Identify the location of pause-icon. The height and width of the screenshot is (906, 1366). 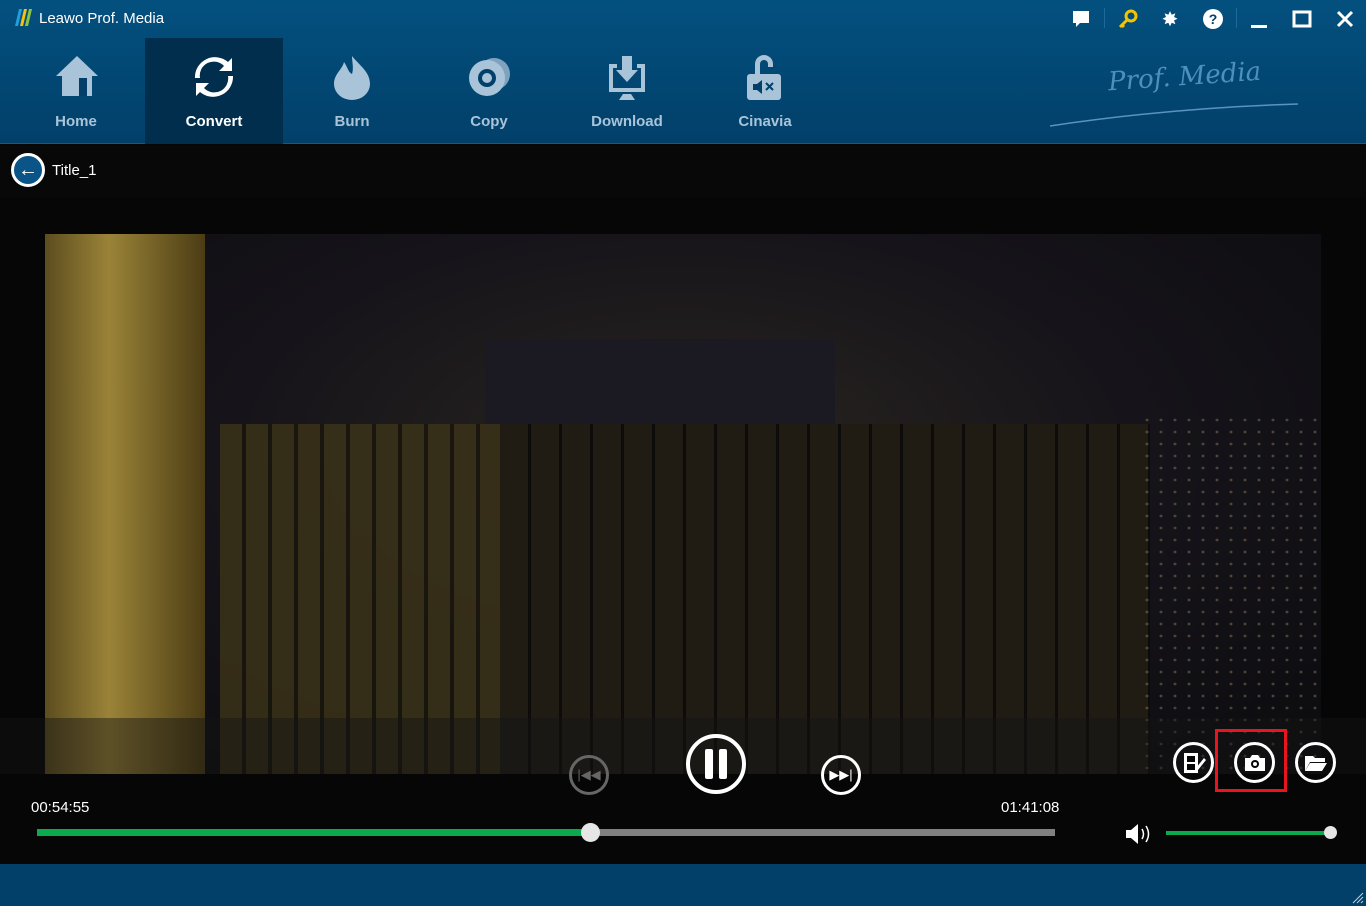
(716, 764).